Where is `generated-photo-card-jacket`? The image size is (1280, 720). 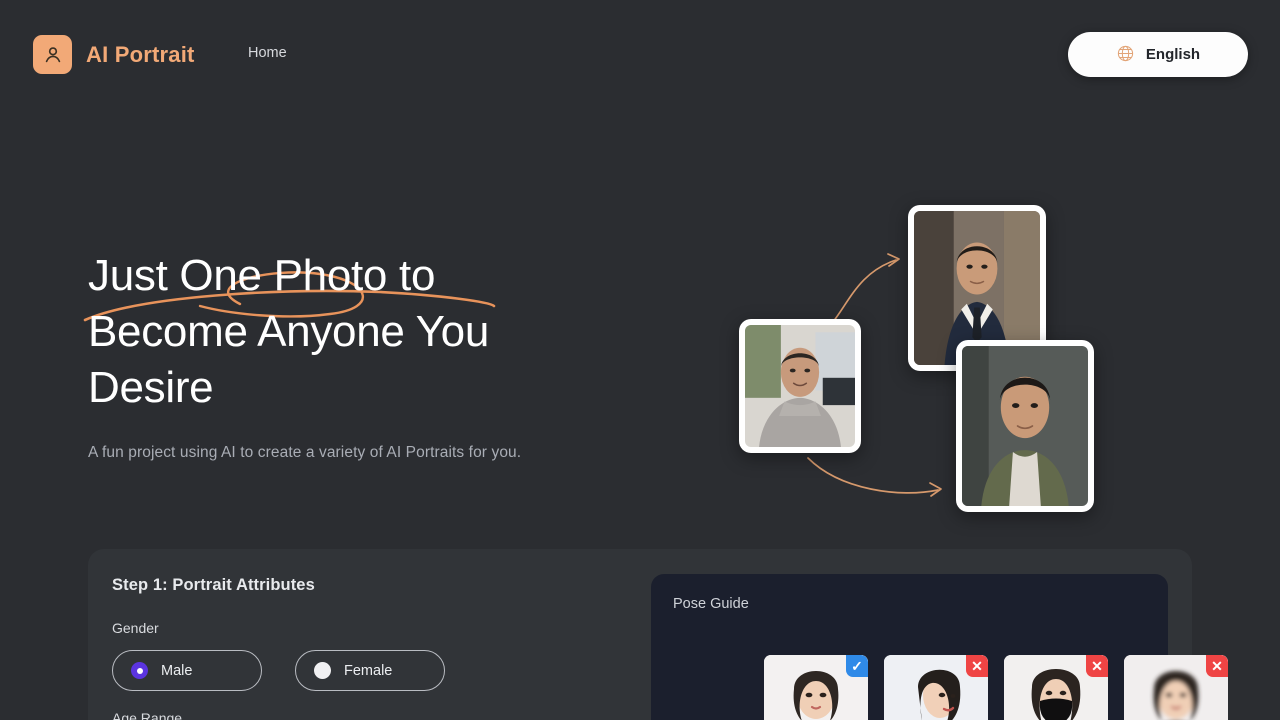 generated-photo-card-jacket is located at coordinates (1025, 426).